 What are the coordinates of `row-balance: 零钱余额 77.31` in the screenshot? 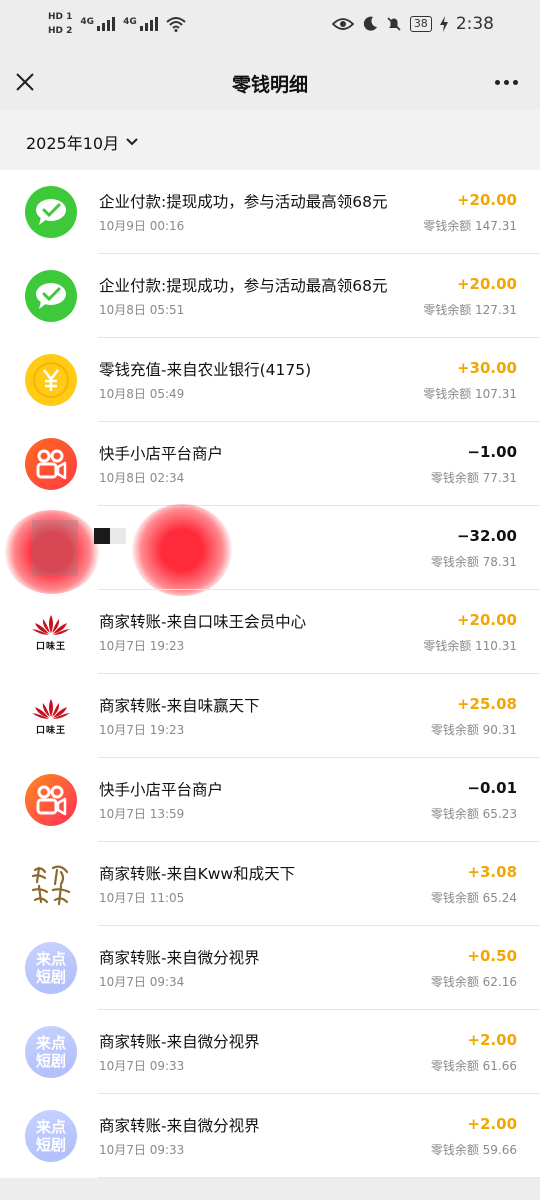 It's located at (473, 478).